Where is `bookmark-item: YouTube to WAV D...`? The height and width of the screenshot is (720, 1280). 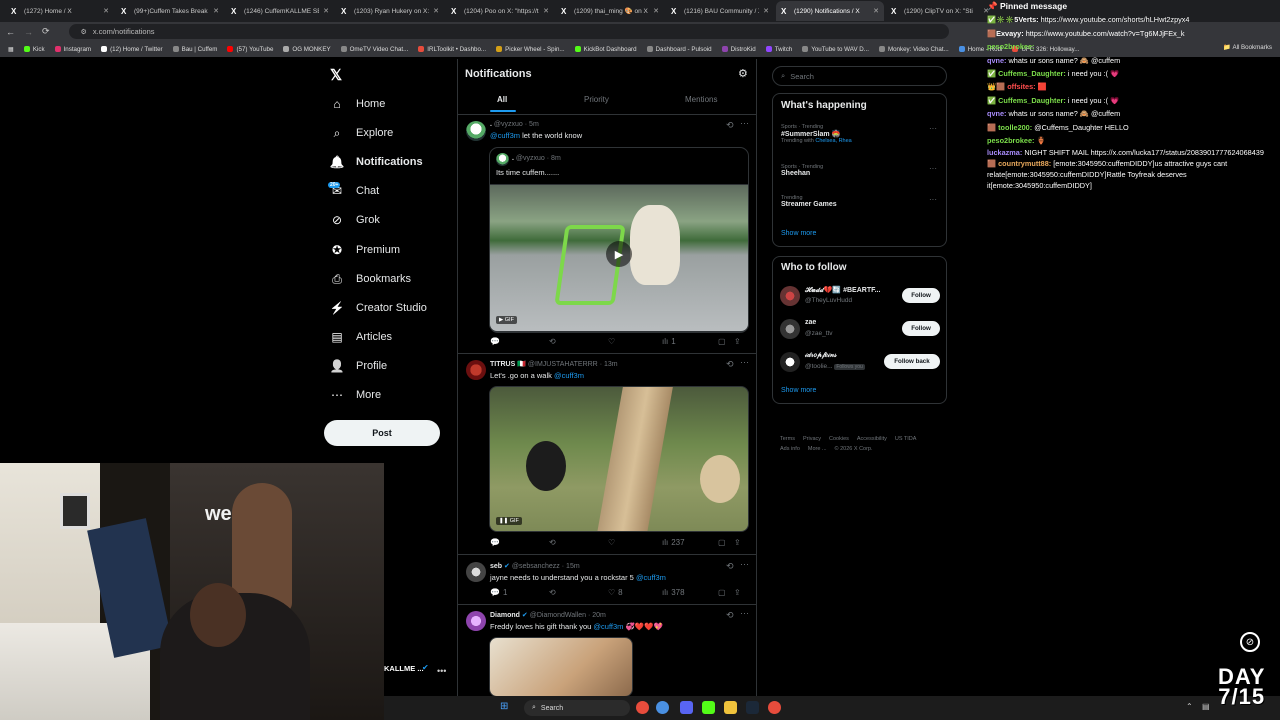 bookmark-item: YouTube to WAV D... is located at coordinates (835, 49).